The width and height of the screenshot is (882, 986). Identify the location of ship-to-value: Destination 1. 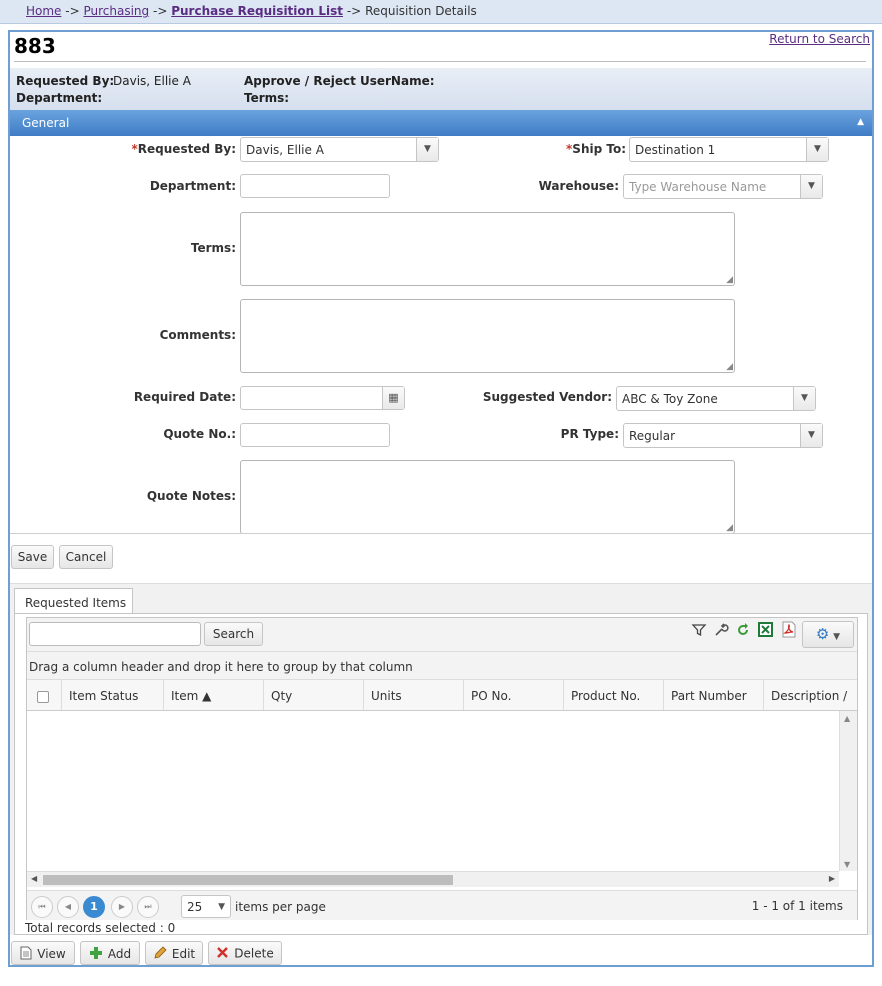
(675, 150).